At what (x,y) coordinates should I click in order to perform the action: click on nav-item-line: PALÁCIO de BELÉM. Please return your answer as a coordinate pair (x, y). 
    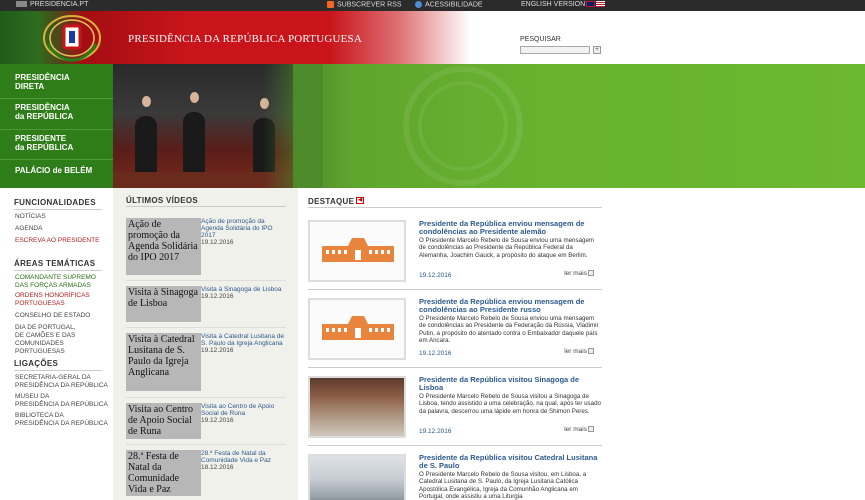
    Looking at the image, I should click on (54, 170).